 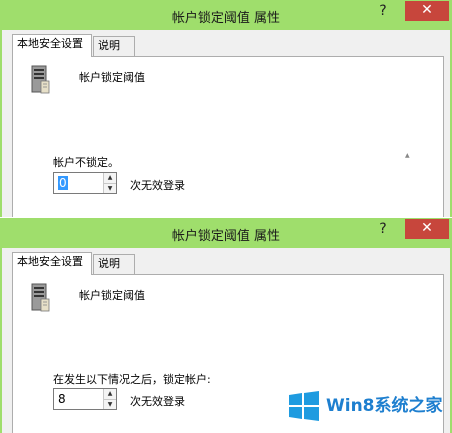 I want to click on lockout-description: 在发生以下情况之后，锁定帐户:, so click(x=132, y=379).